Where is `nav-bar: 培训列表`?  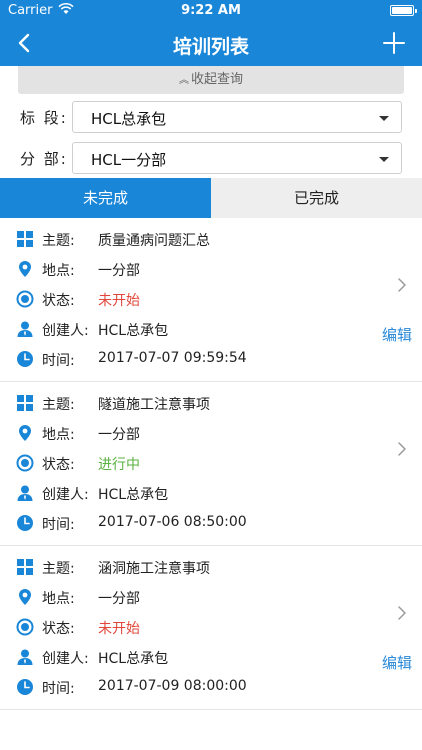
nav-bar: 培训列表 is located at coordinates (211, 44).